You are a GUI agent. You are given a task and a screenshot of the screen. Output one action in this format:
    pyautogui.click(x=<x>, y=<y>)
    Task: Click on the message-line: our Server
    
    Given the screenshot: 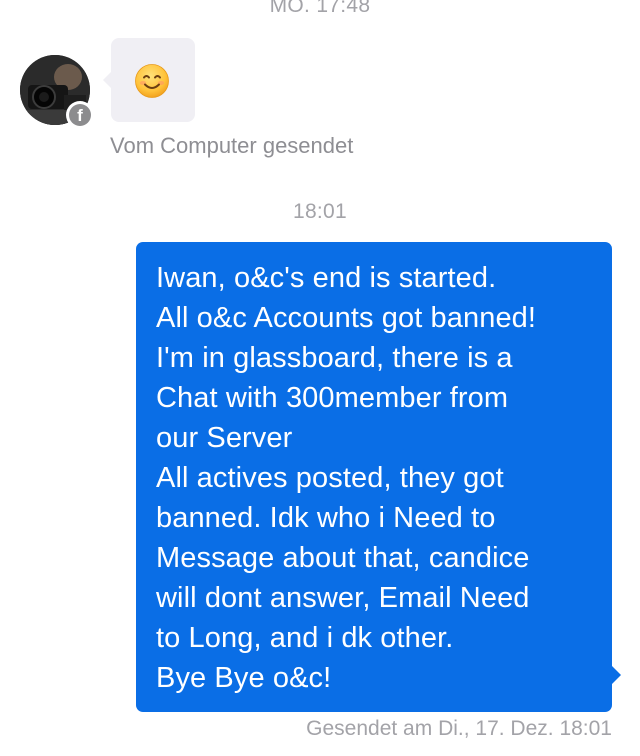 What is the action you would take?
    pyautogui.click(x=224, y=438)
    